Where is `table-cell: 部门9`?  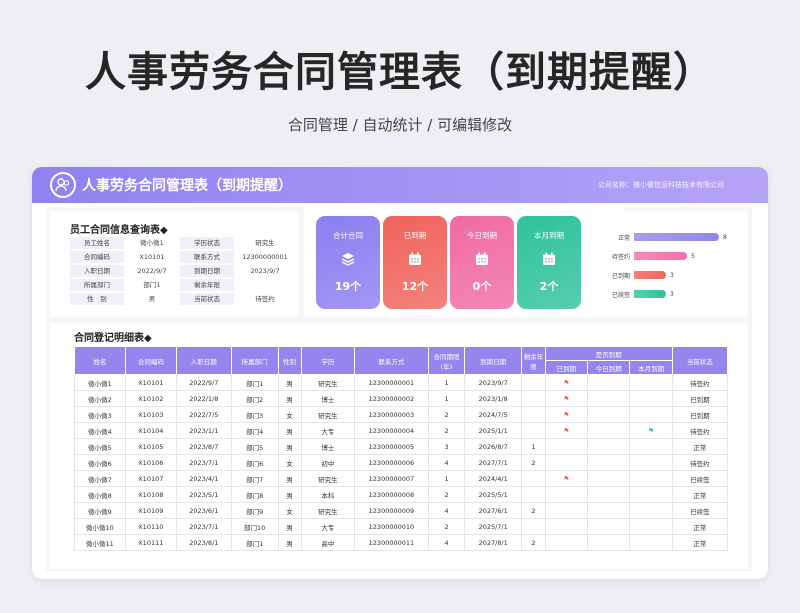 table-cell: 部门9 is located at coordinates (254, 510).